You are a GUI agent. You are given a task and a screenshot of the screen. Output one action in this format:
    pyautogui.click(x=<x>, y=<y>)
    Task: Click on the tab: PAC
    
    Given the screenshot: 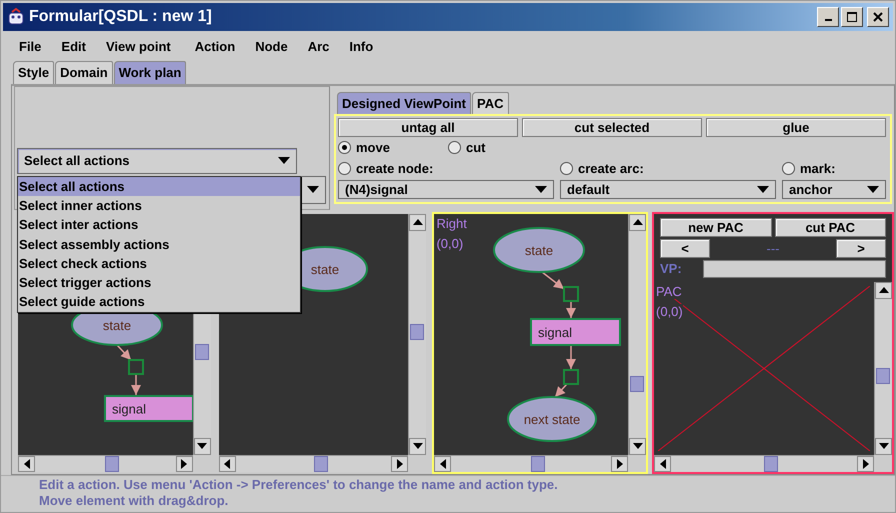 What is the action you would take?
    pyautogui.click(x=490, y=103)
    